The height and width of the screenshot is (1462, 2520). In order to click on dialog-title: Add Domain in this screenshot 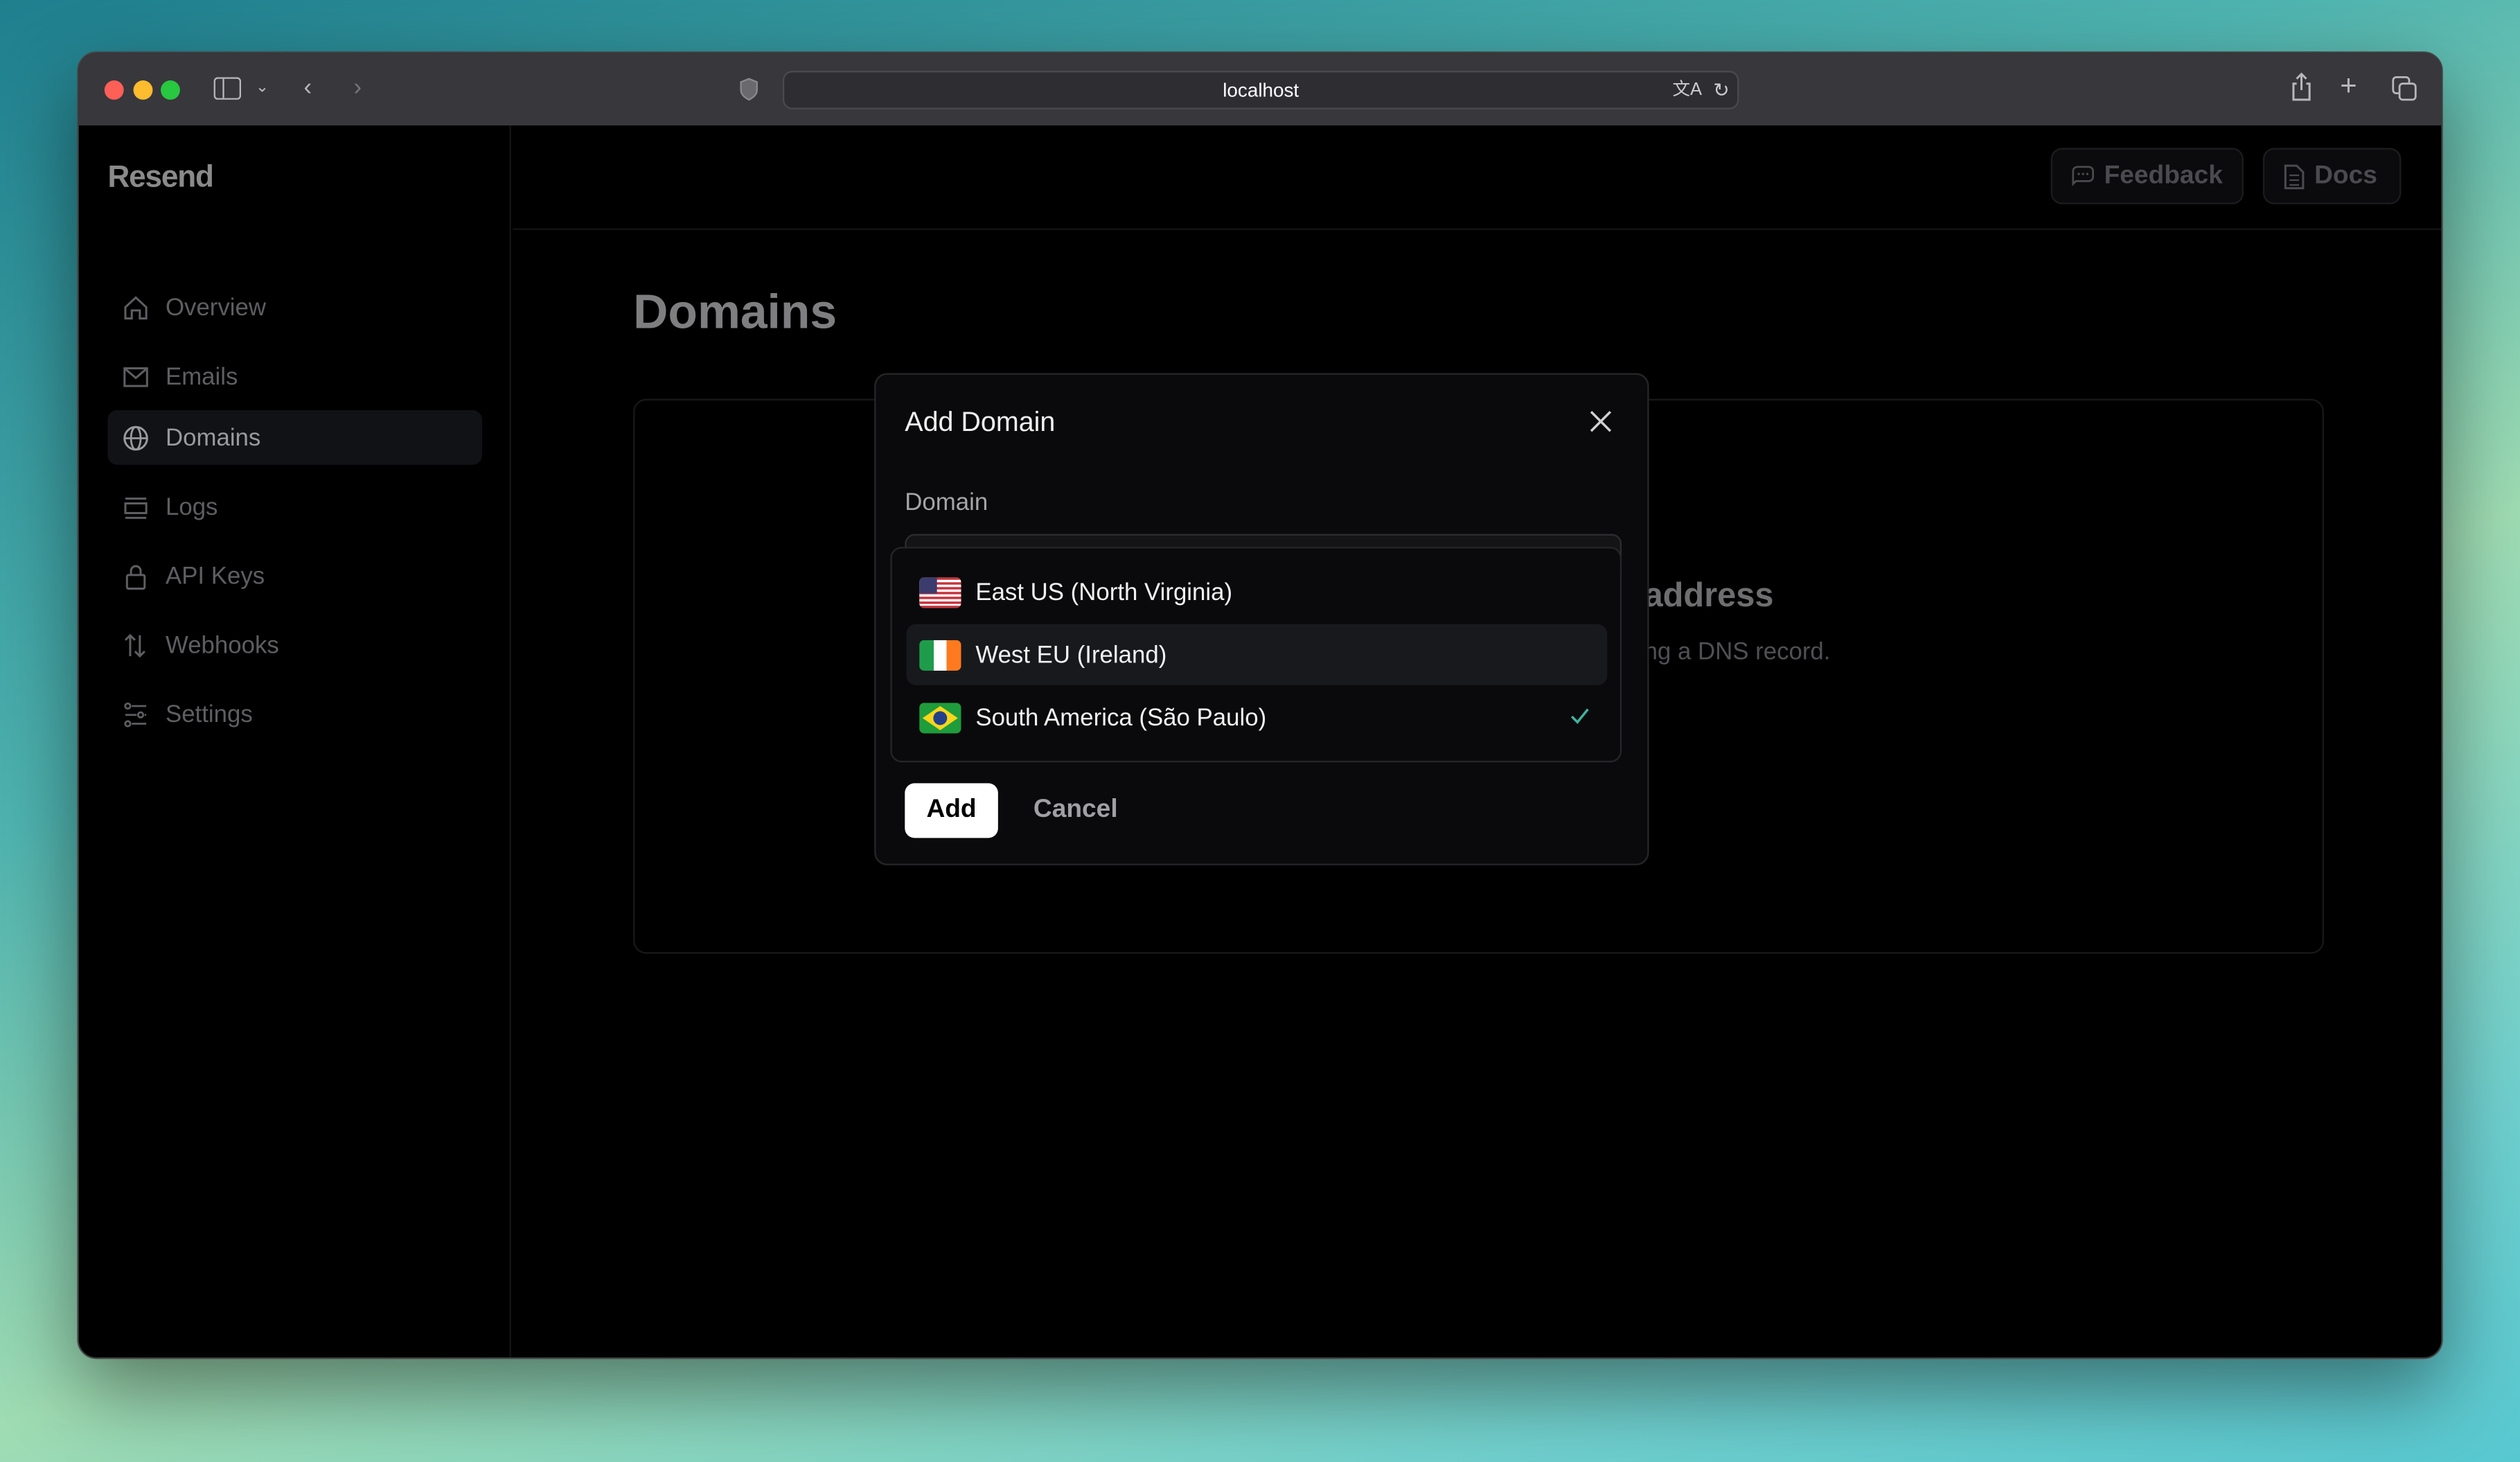, I will do `click(980, 423)`.